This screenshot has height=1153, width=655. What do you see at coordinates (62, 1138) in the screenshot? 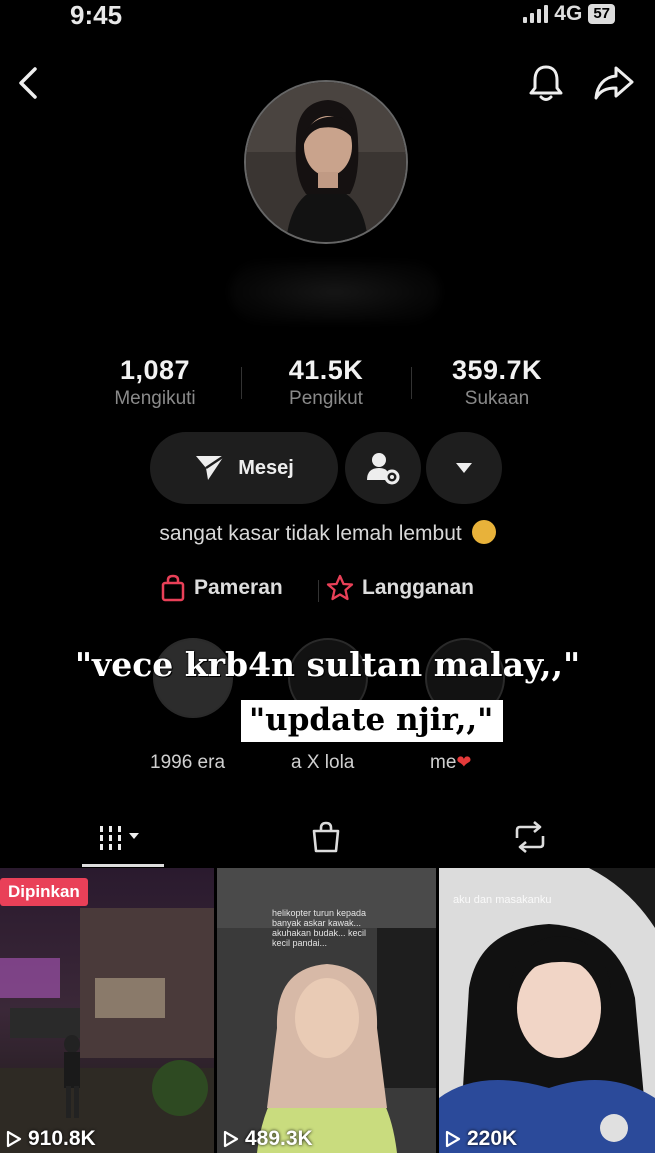
I see `view-count-value: 910.8K` at bounding box center [62, 1138].